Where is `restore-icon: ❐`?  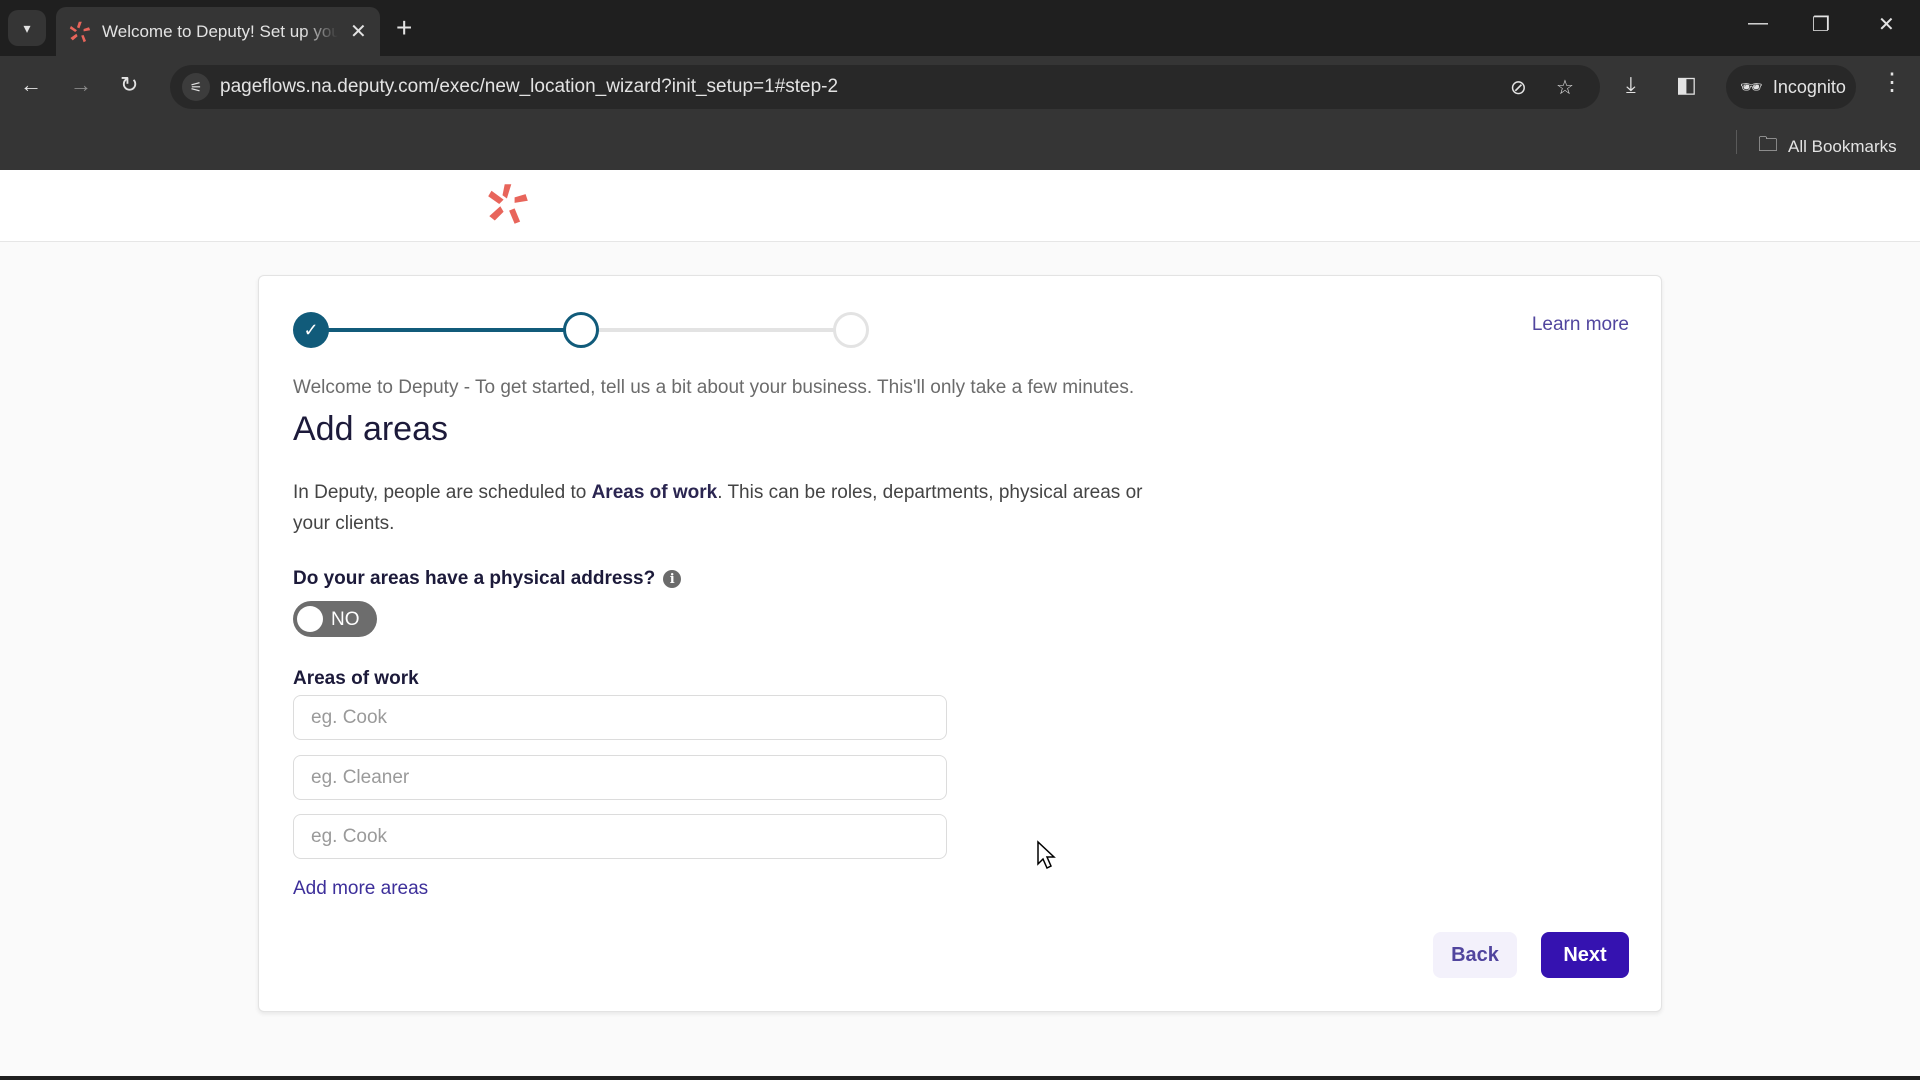
restore-icon: ❐ is located at coordinates (1821, 24).